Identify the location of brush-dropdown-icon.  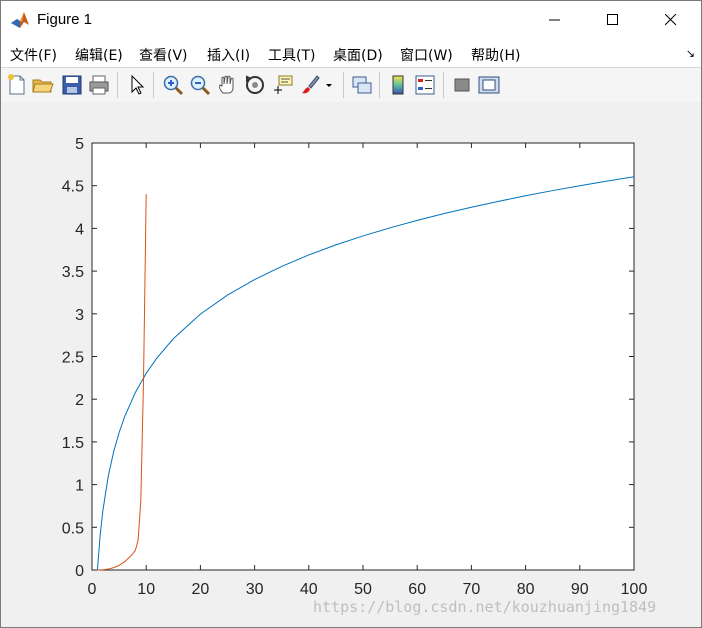
(329, 85).